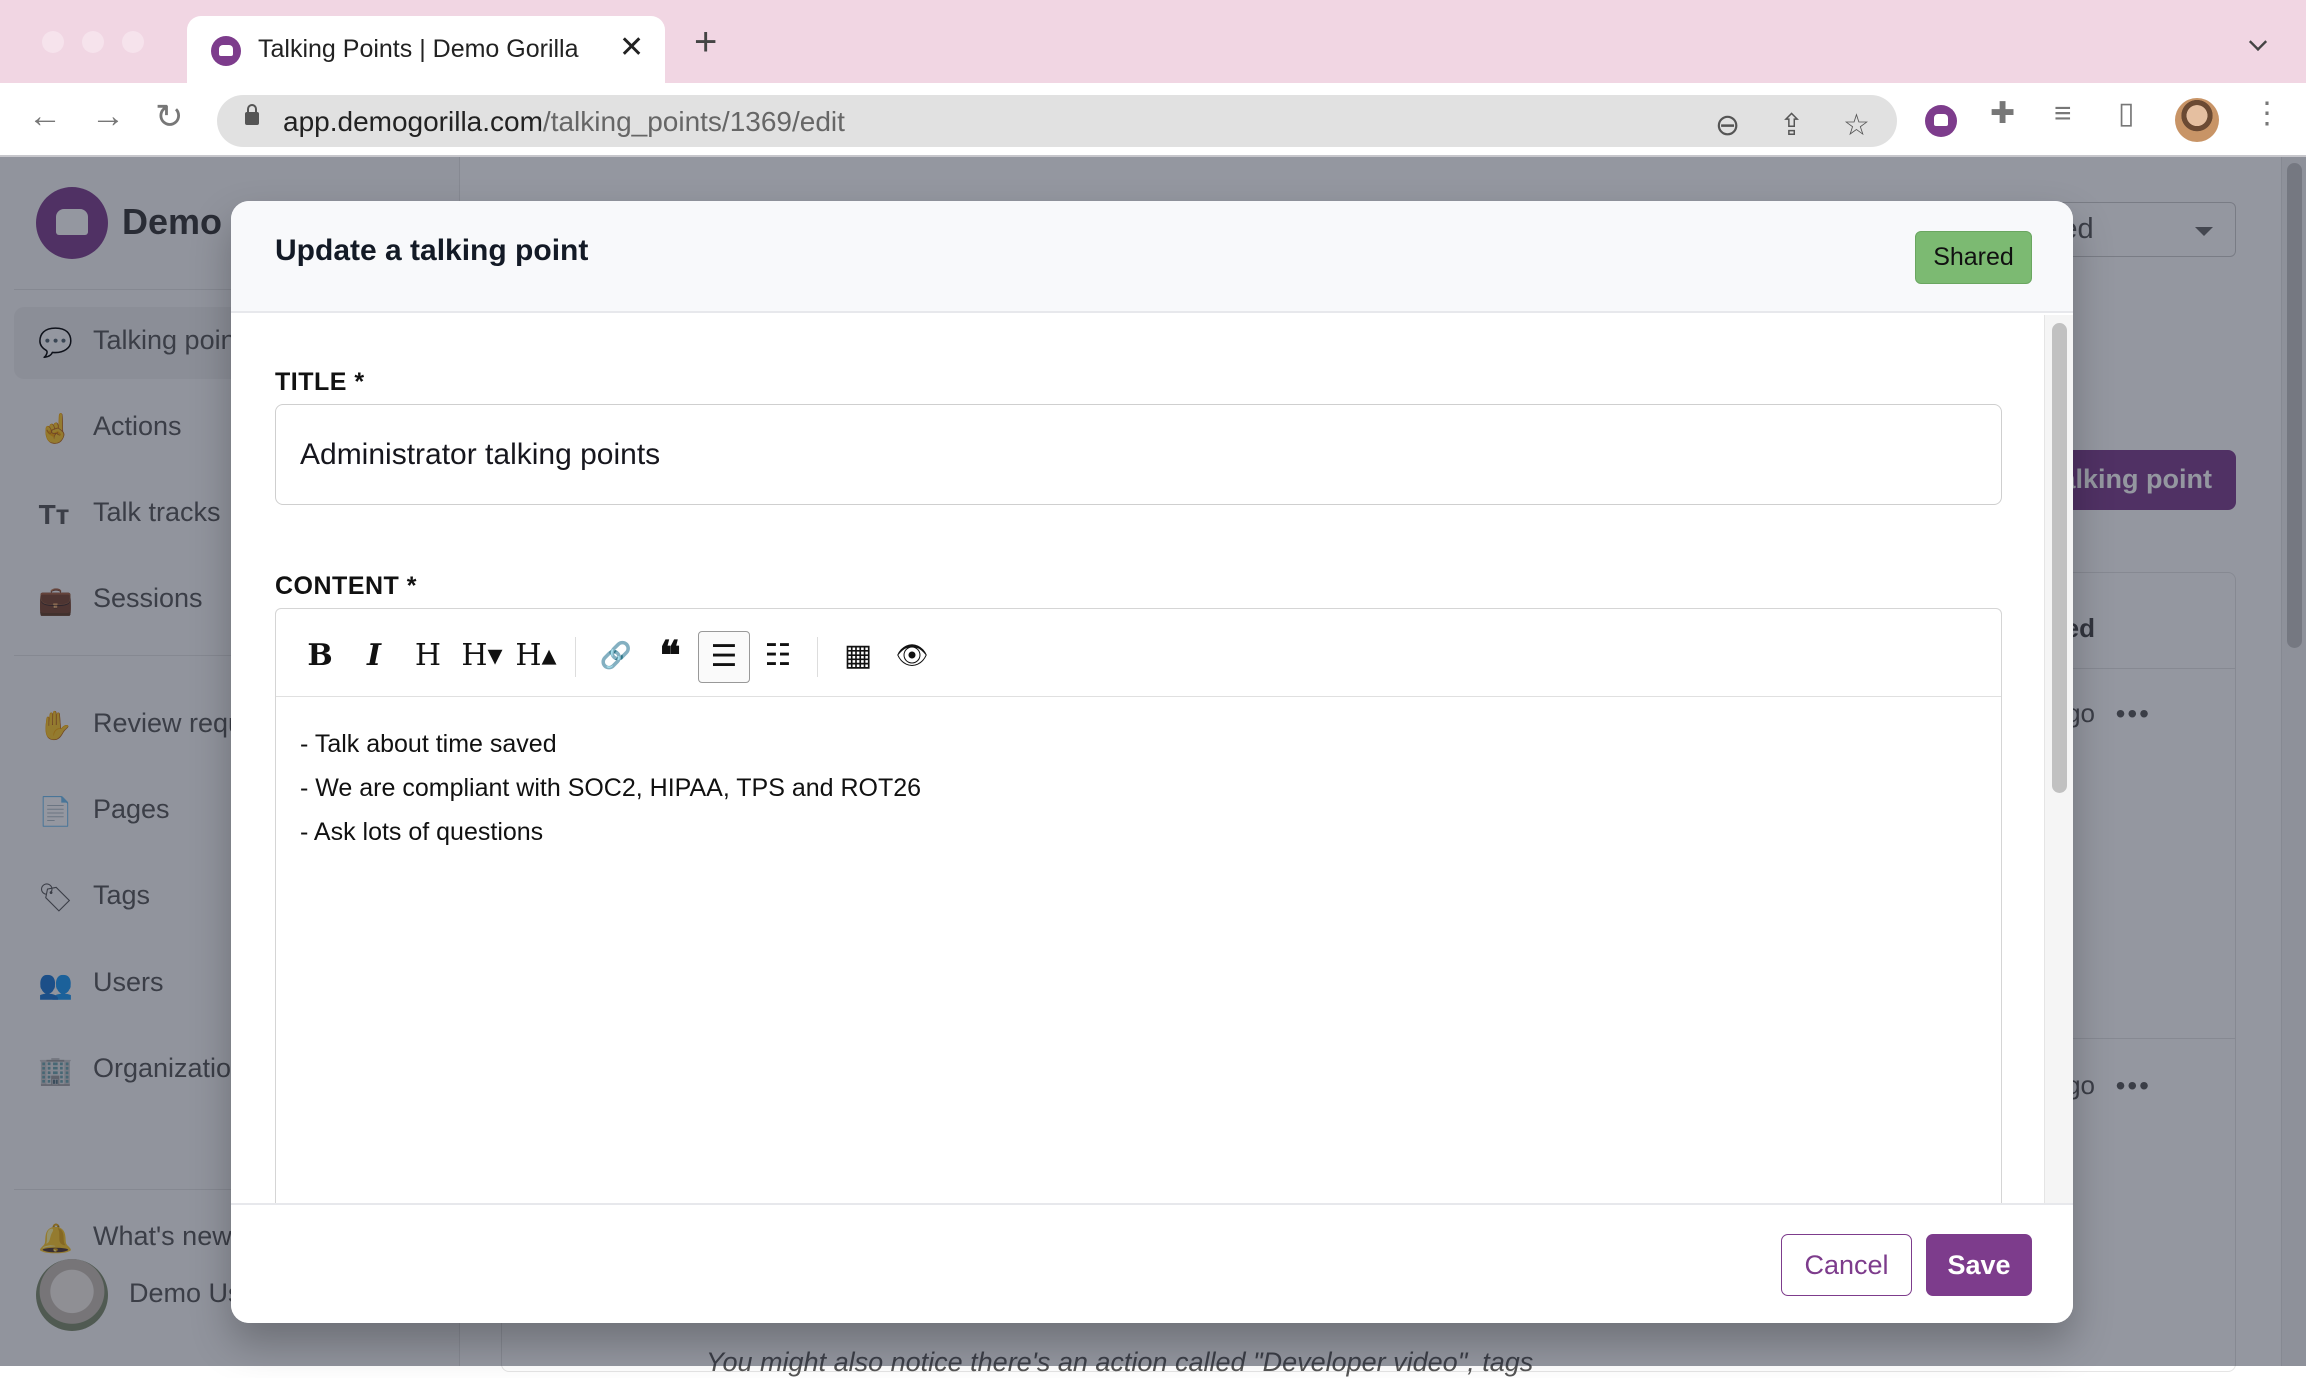 The image size is (2306, 1378). What do you see at coordinates (320, 657) in the screenshot?
I see `bold-icon: B` at bounding box center [320, 657].